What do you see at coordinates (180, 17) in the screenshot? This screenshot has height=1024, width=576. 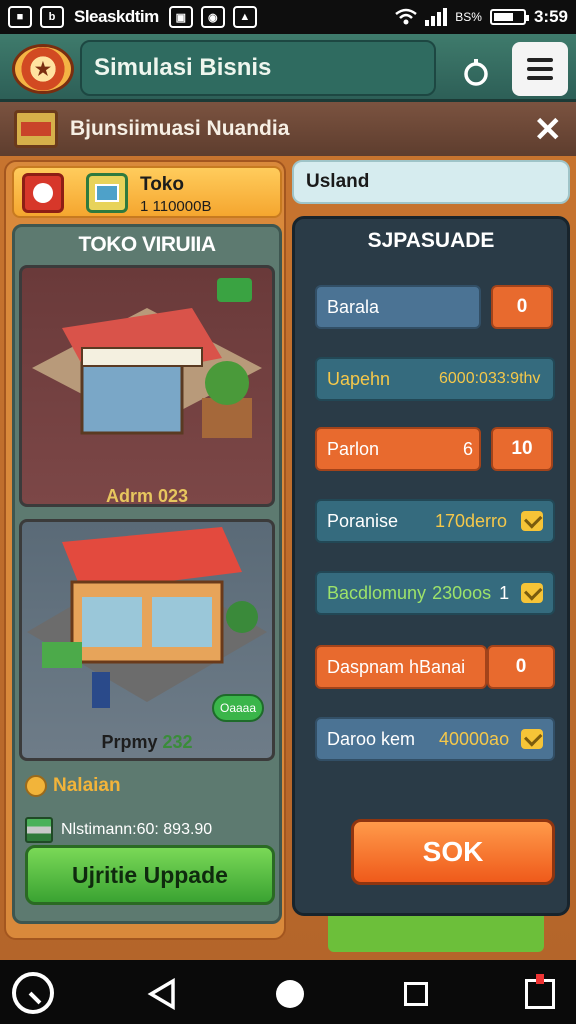 I see `image-icon: ▣` at bounding box center [180, 17].